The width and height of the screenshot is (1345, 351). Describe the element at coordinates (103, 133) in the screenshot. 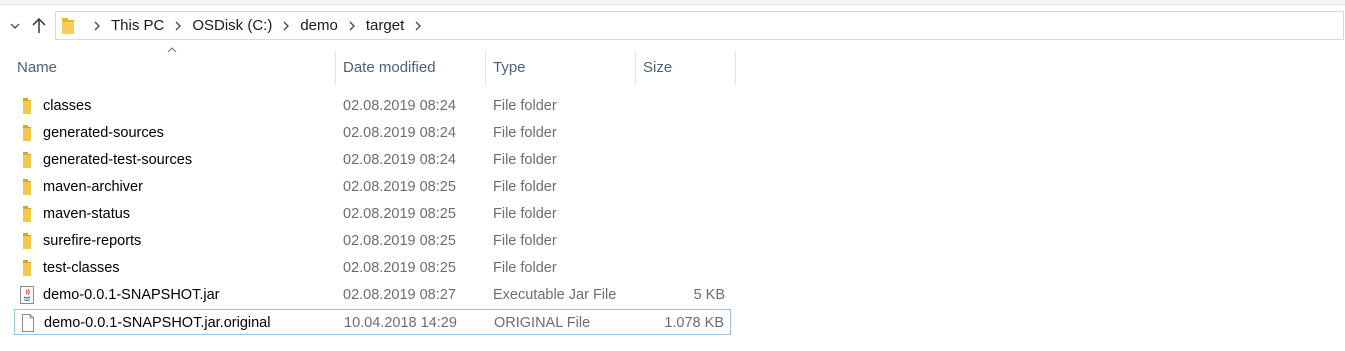

I see `file-name: generated-sources` at that location.